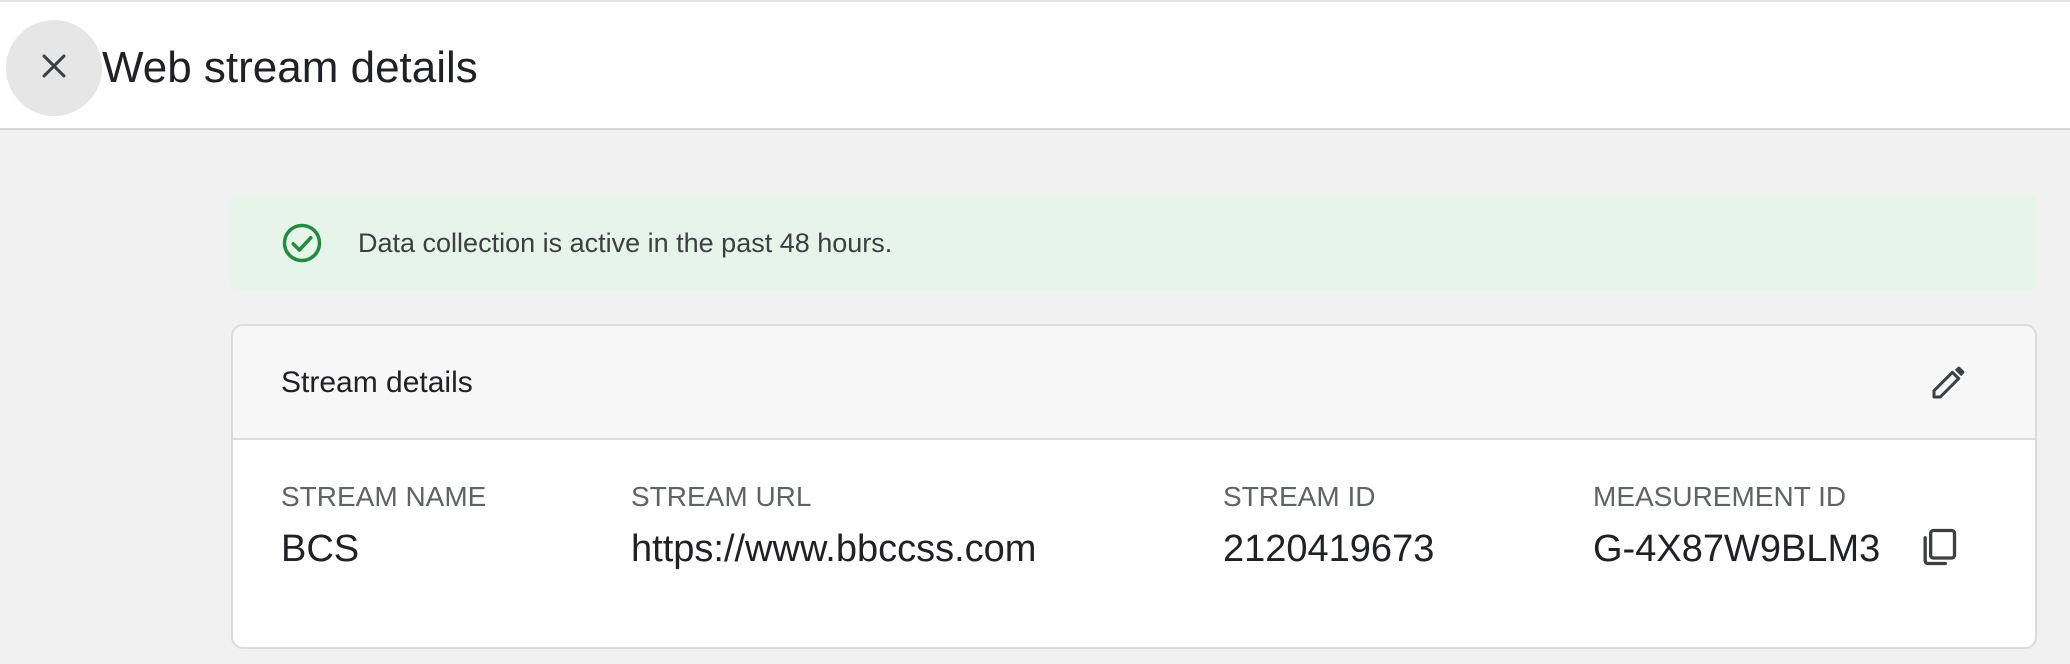  I want to click on stream-url-value: https://www.bbccss.com, so click(834, 549).